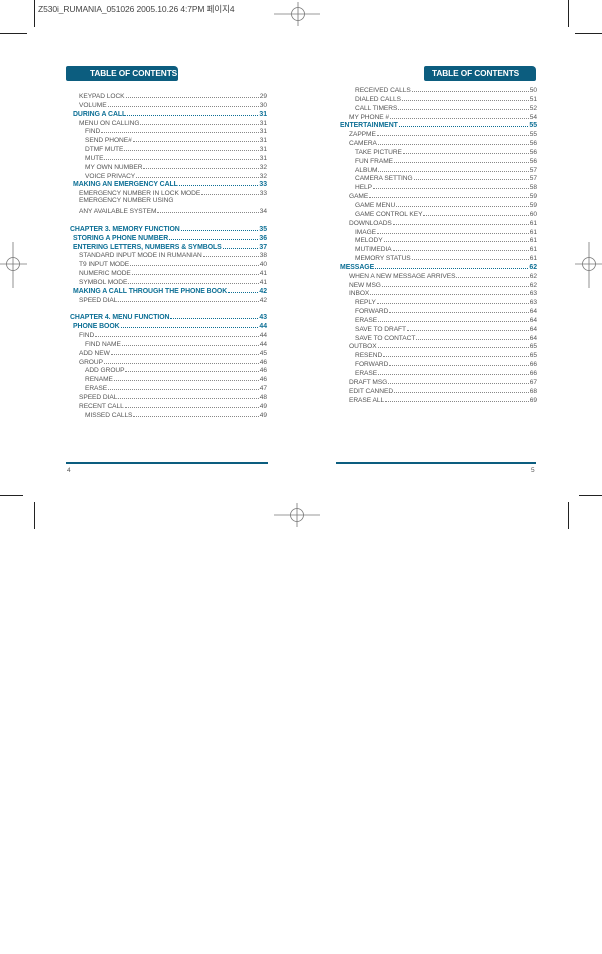 This screenshot has width=602, height=954. I want to click on toc-entry: WHEN A NEW MESSAGE ARRIVES 62, so click(438, 275).